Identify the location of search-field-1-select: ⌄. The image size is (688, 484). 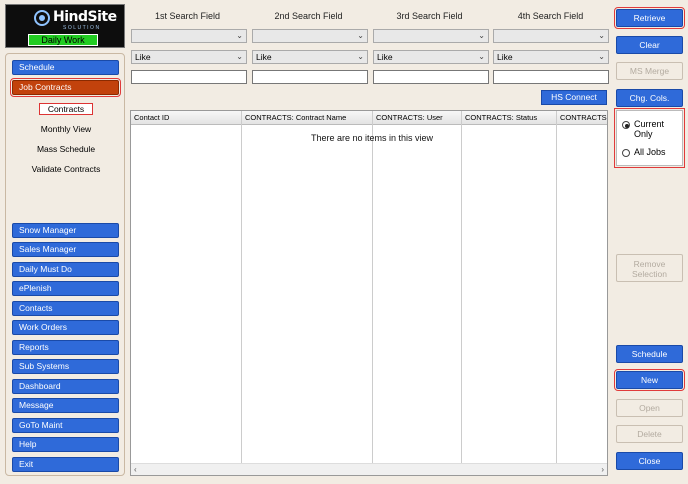
(189, 36).